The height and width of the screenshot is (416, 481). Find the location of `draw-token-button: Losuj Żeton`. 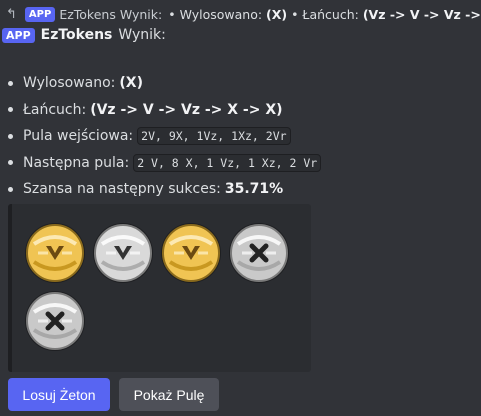

draw-token-button: Losuj Żeton is located at coordinates (59, 394).